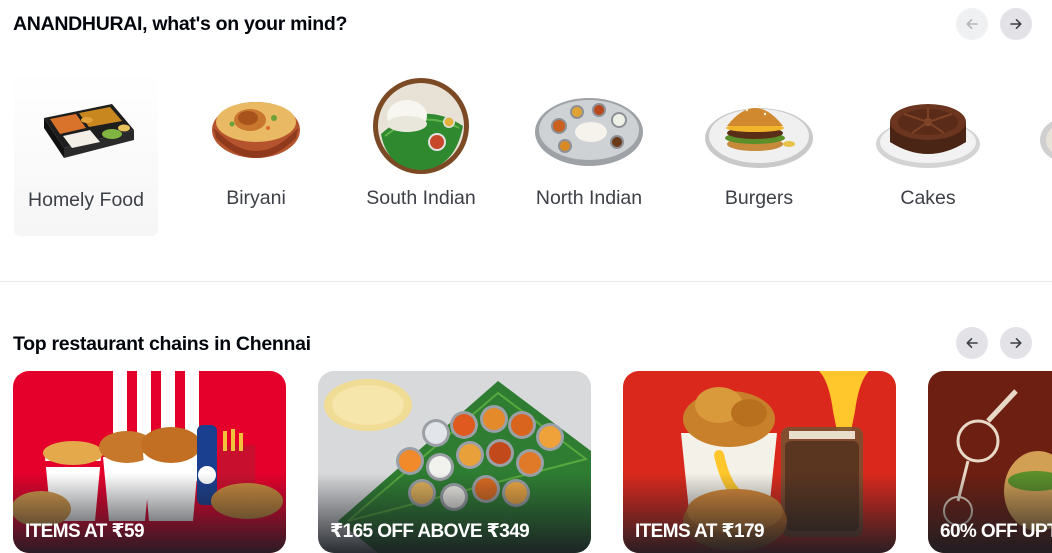  What do you see at coordinates (928, 198) in the screenshot?
I see `cuisine-label: Cakes` at bounding box center [928, 198].